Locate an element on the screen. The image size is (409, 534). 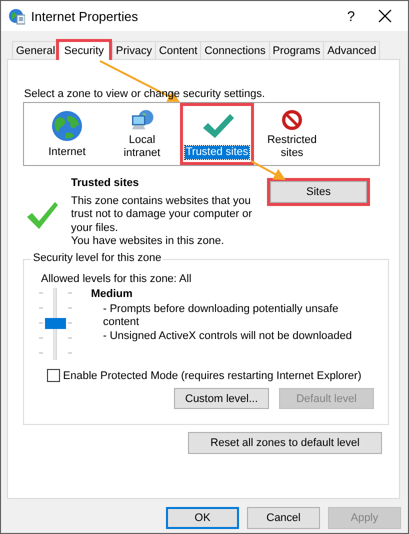
zone-note: You have websites in this zone. is located at coordinates (148, 241).